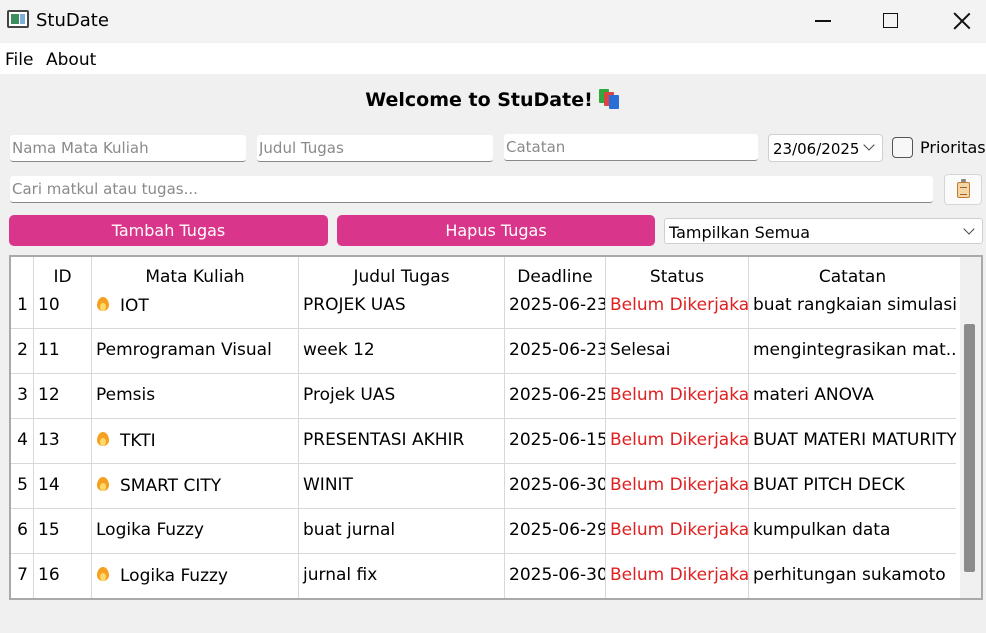  I want to click on minimize-icon, so click(823, 21).